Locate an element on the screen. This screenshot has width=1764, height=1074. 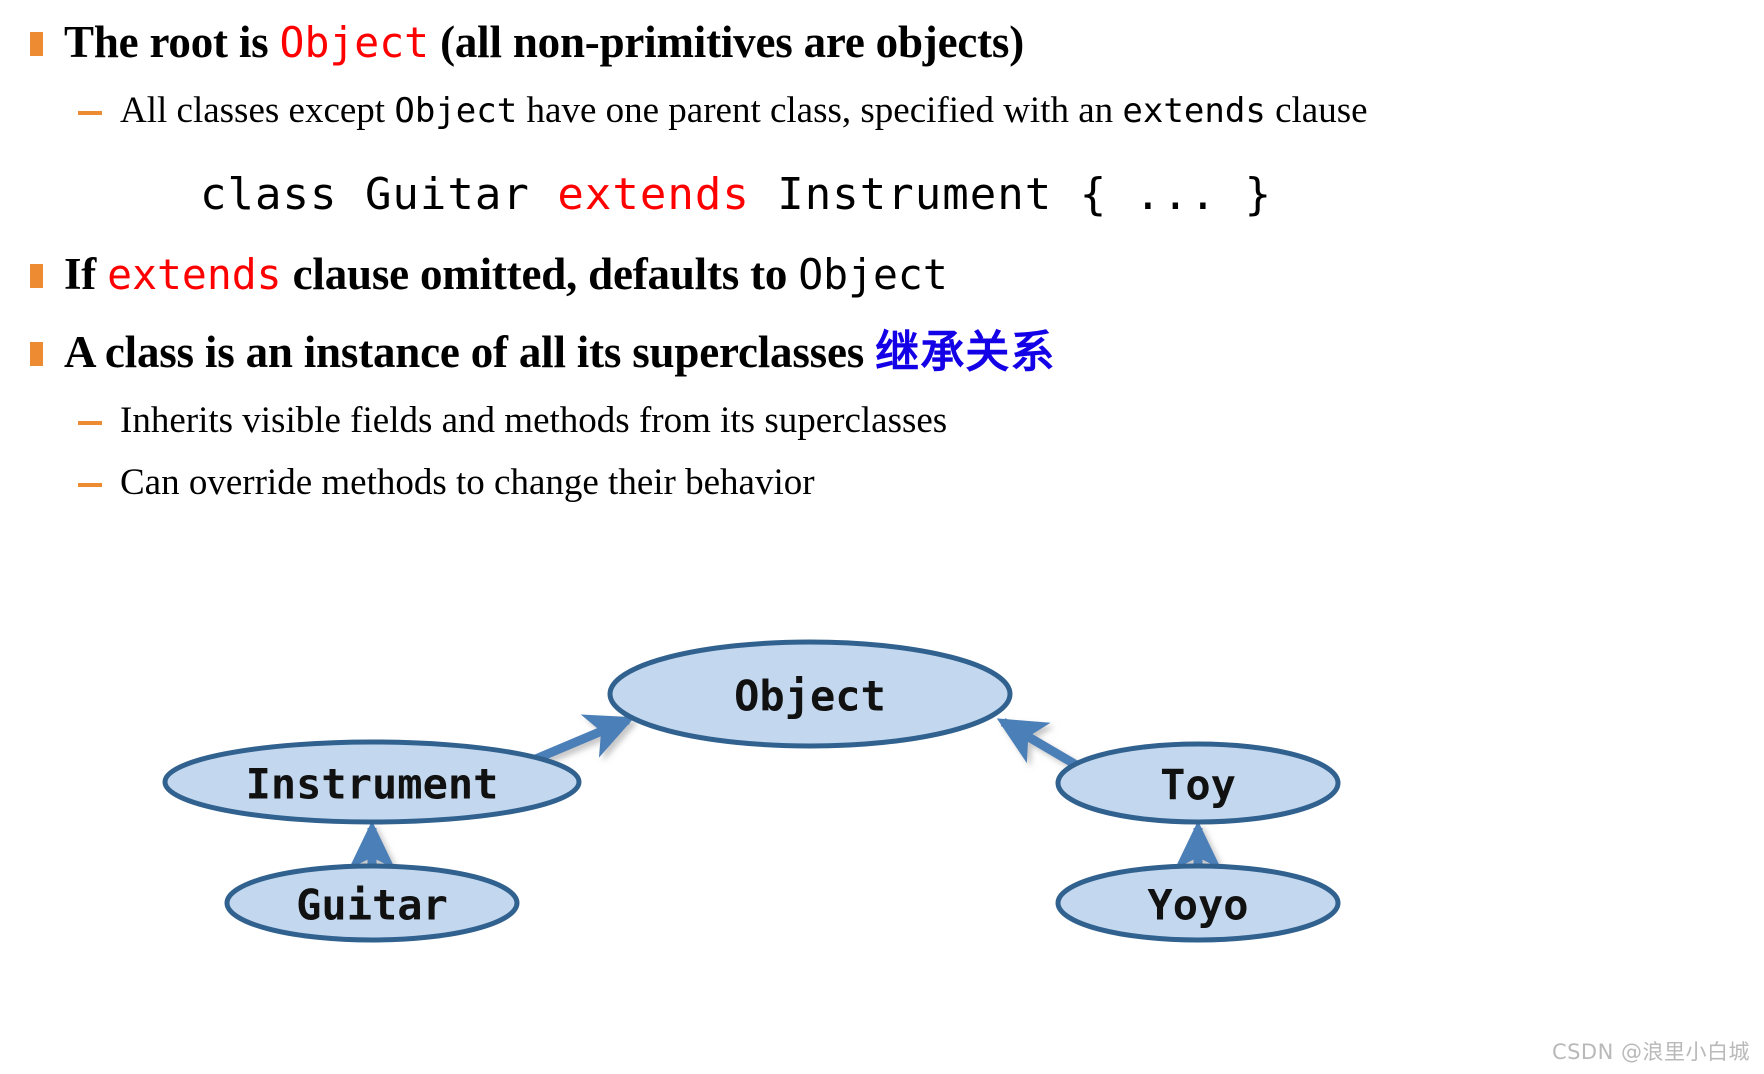
code-example-class-guitar: class Guitar extends Instrument { ... } is located at coordinates (736, 194).